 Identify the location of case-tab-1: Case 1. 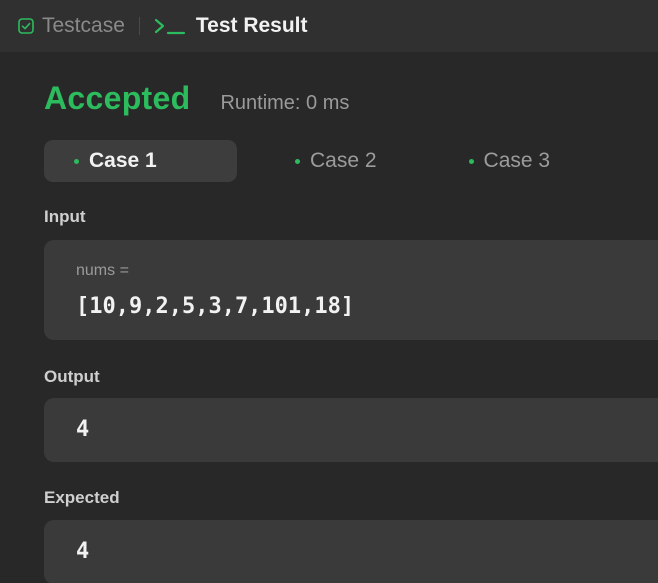
(140, 161).